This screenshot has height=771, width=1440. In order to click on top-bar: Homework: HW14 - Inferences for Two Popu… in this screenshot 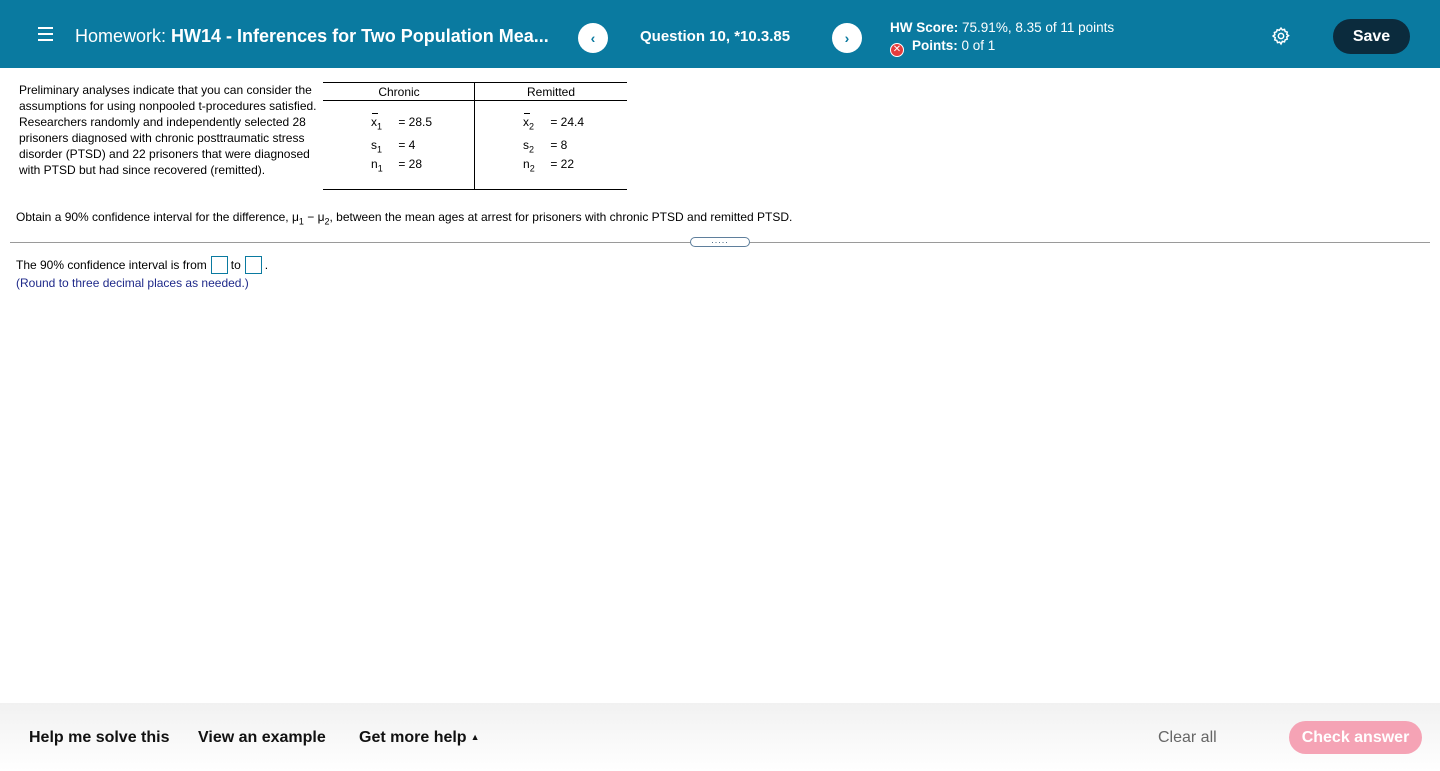, I will do `click(720, 34)`.